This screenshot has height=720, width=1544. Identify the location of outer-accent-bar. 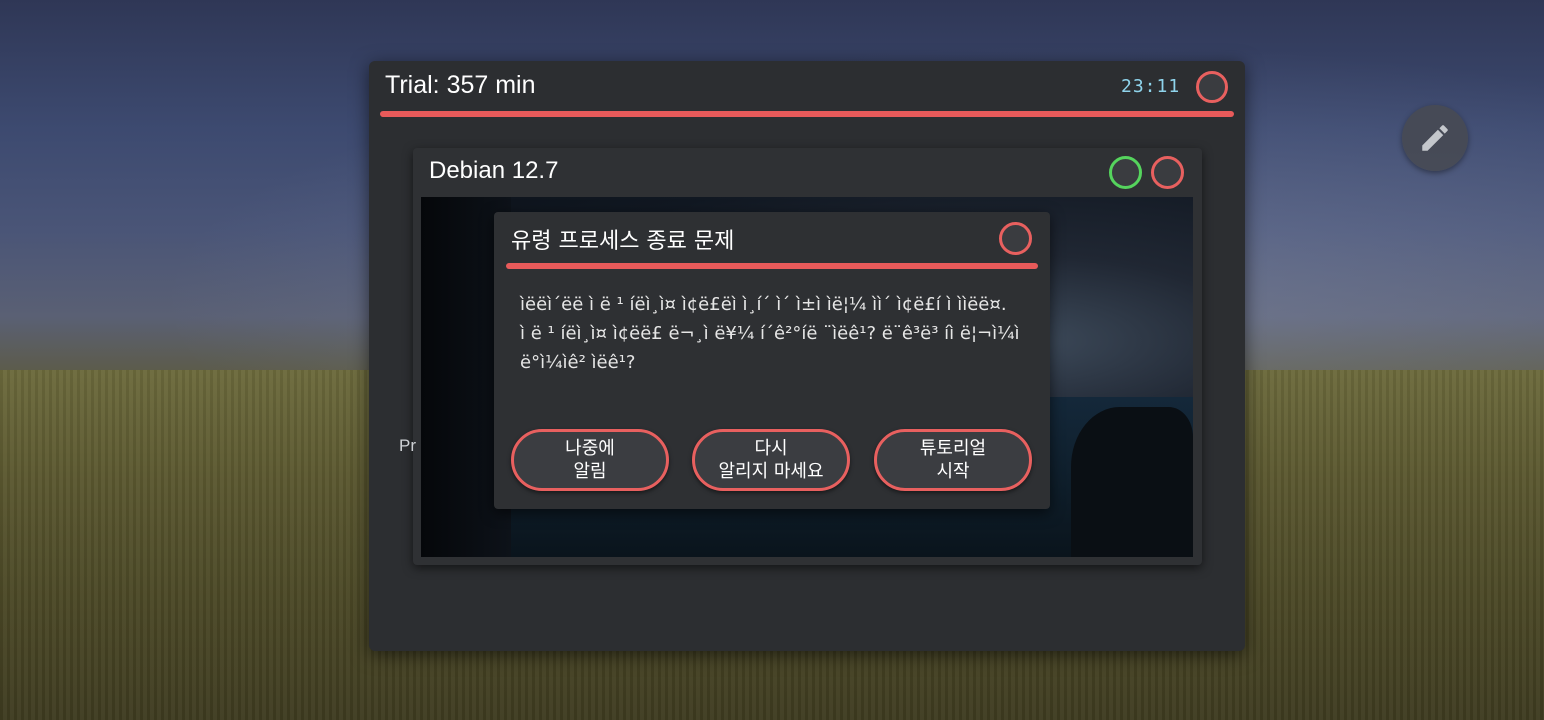
(807, 114).